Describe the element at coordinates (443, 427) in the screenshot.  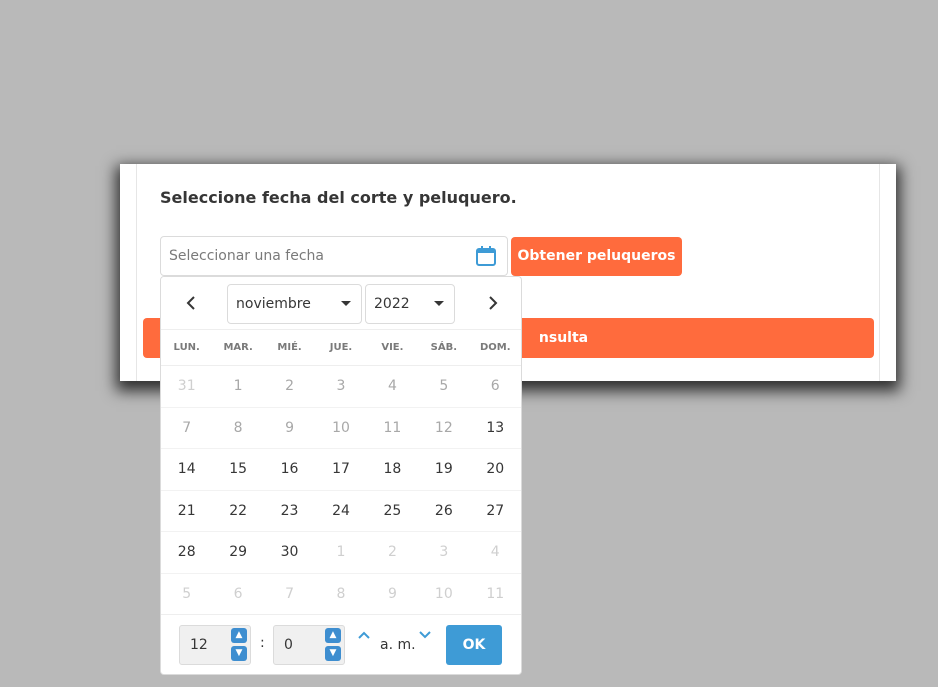
I see `calendar-day: 12` at that location.